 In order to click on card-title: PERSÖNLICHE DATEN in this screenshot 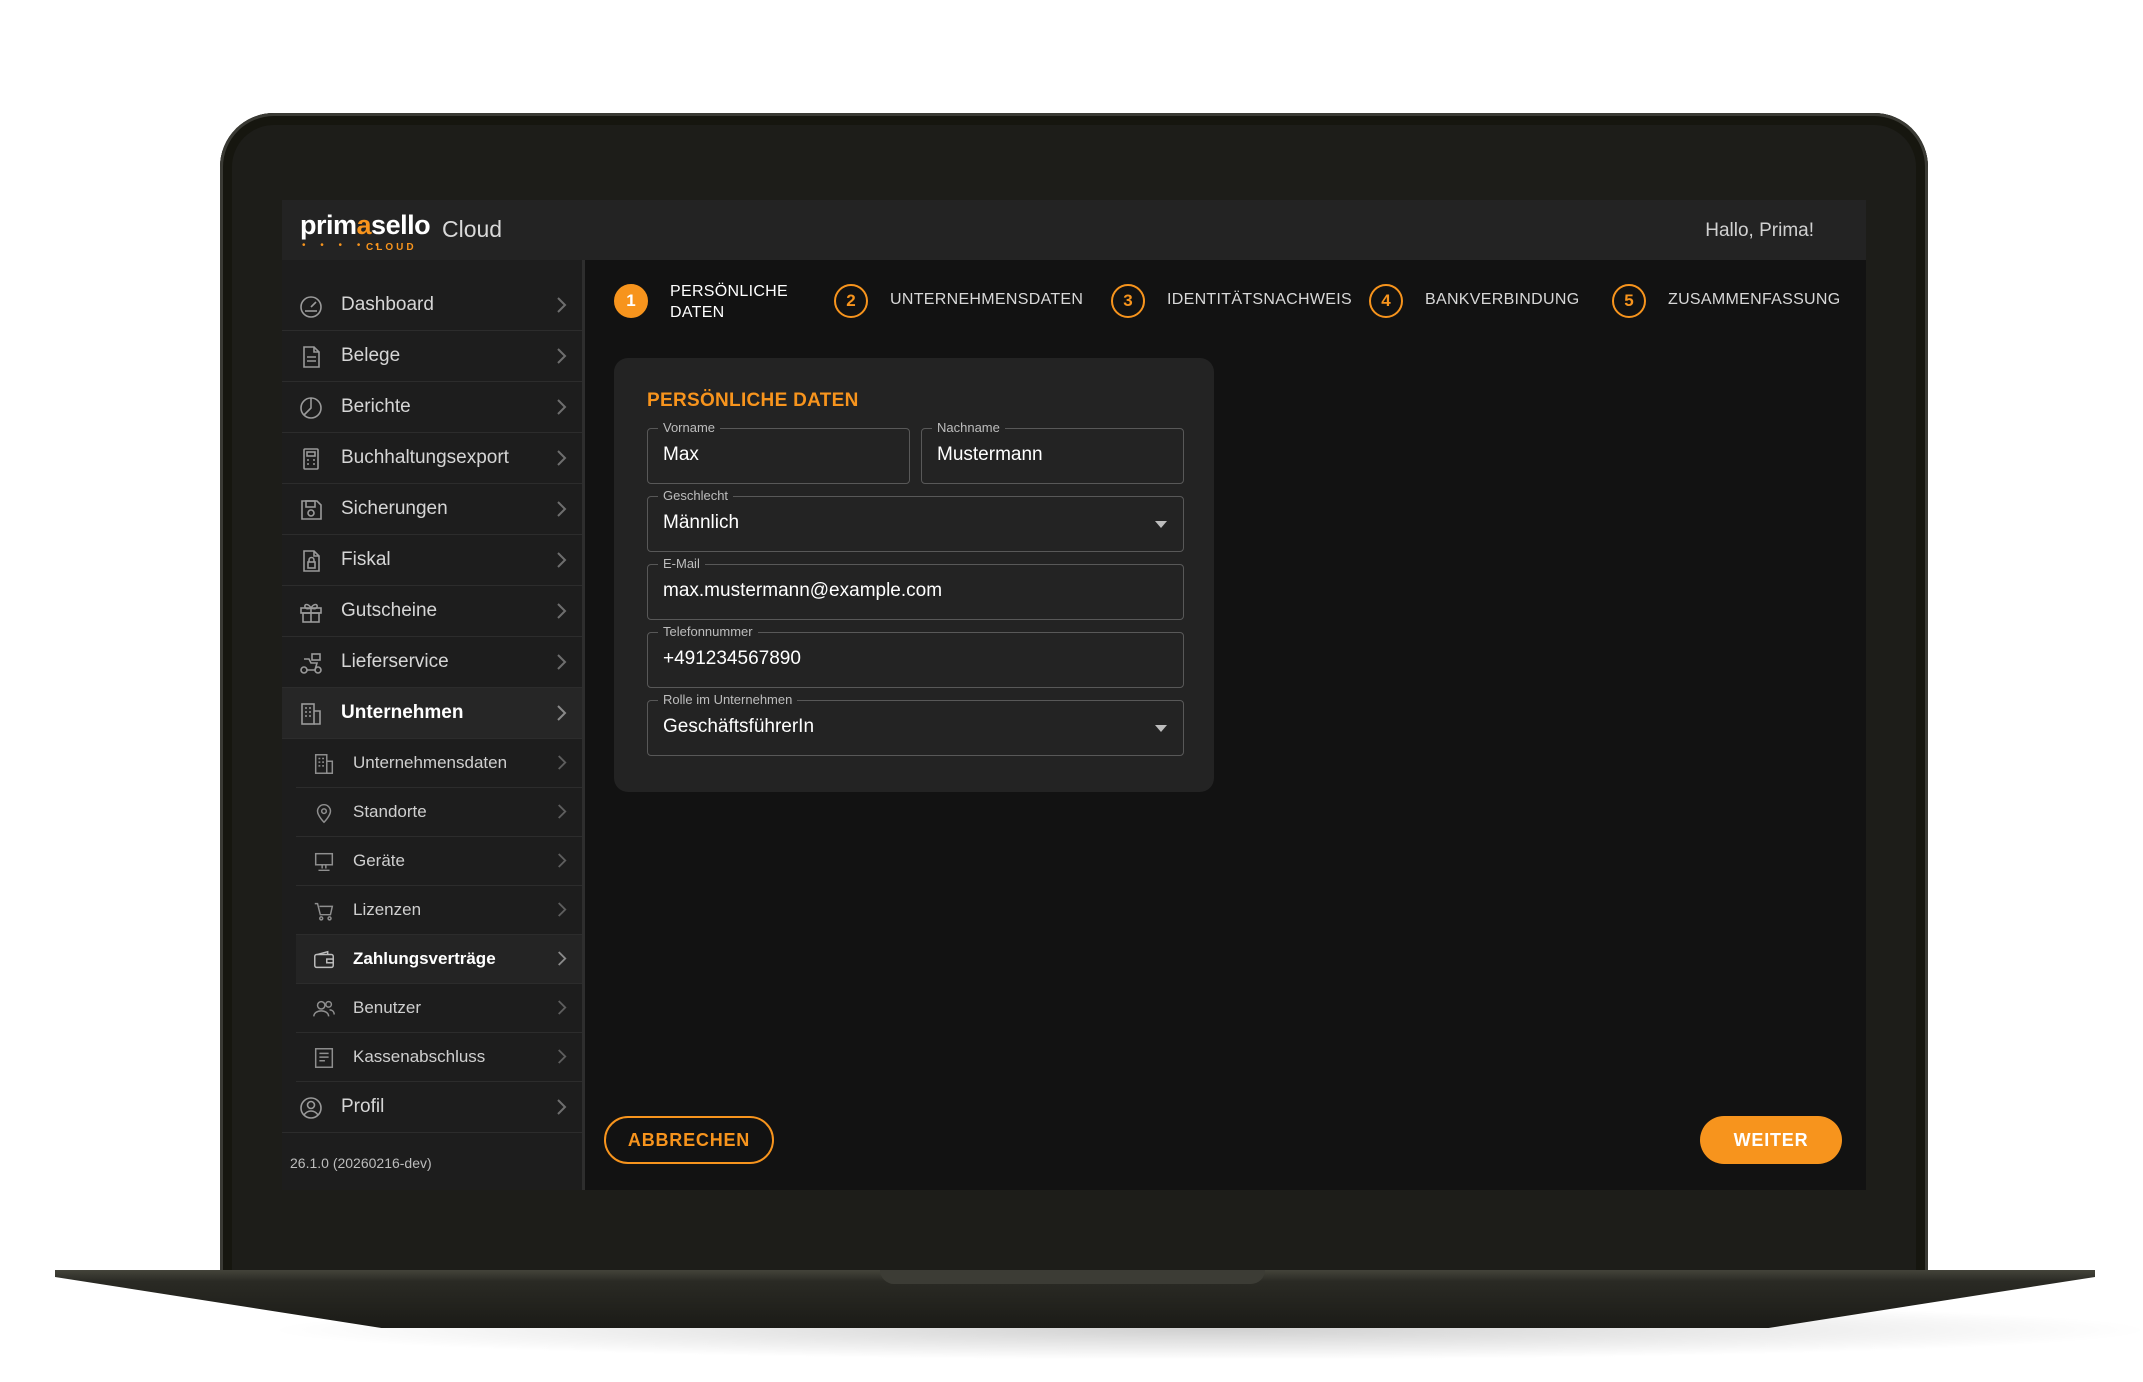, I will do `click(753, 400)`.